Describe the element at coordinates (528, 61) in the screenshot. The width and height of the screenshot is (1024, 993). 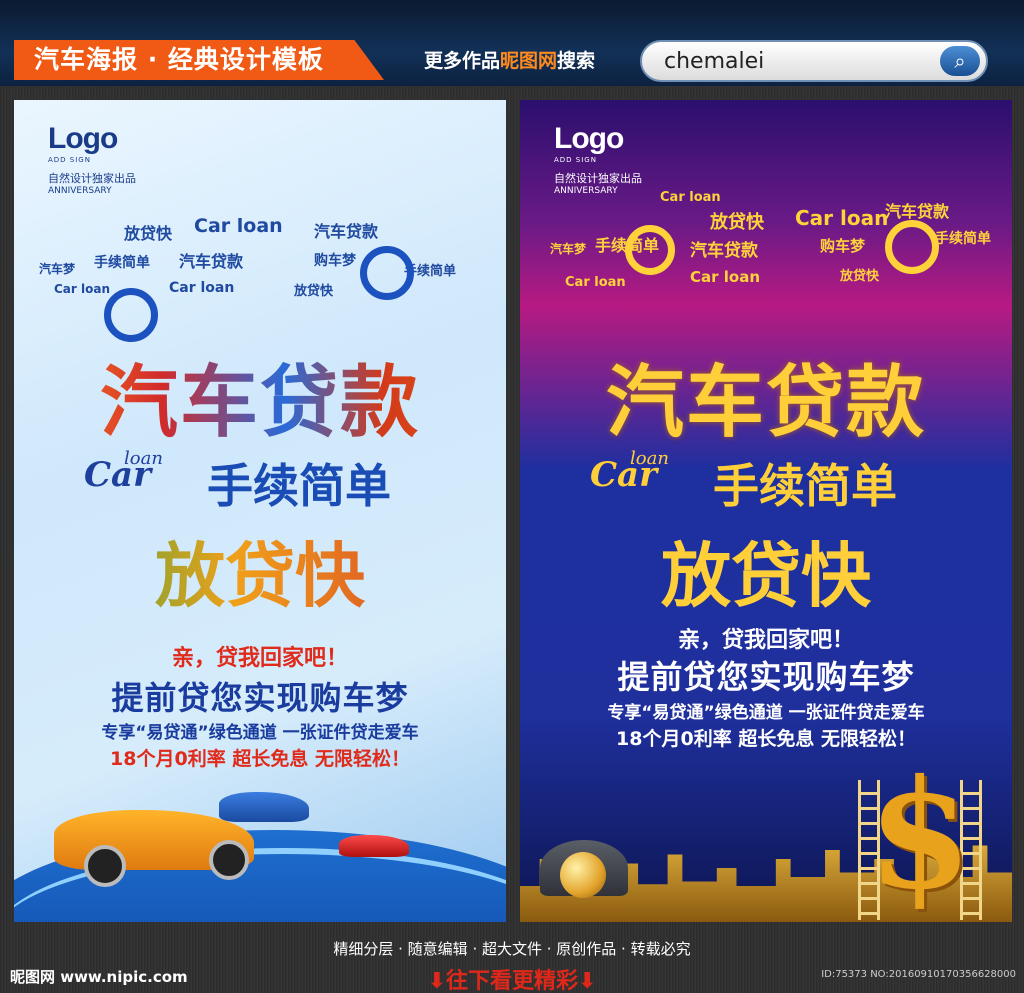
I see `site-name-link: 昵图网` at that location.